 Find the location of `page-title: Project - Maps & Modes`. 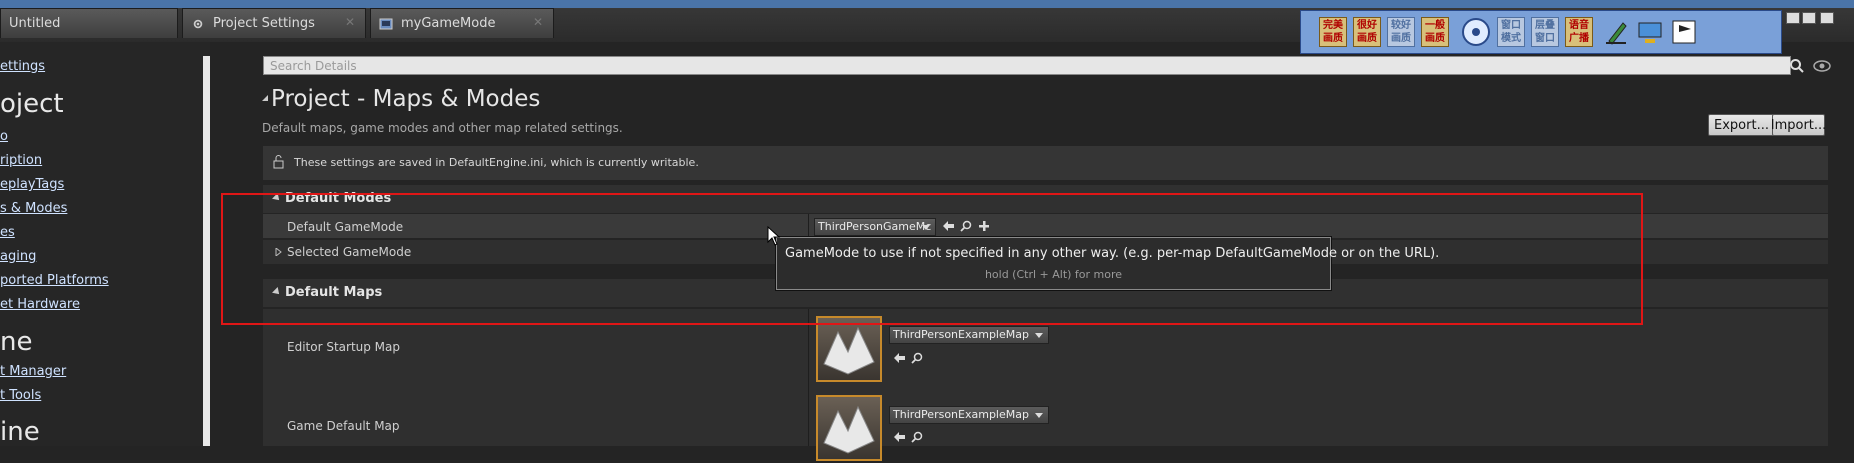

page-title: Project - Maps & Modes is located at coordinates (406, 99).